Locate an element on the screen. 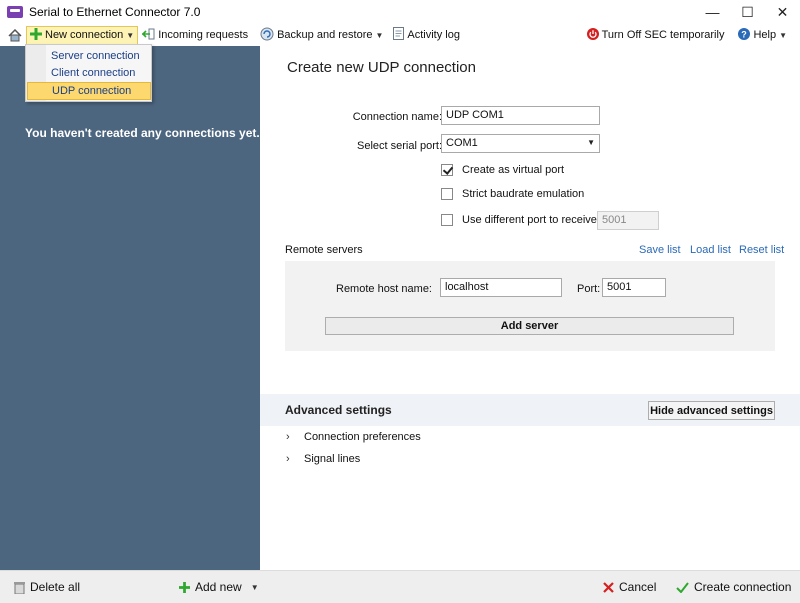 This screenshot has height=603, width=800. serial-port-select: COM1 ▼ is located at coordinates (520, 143).